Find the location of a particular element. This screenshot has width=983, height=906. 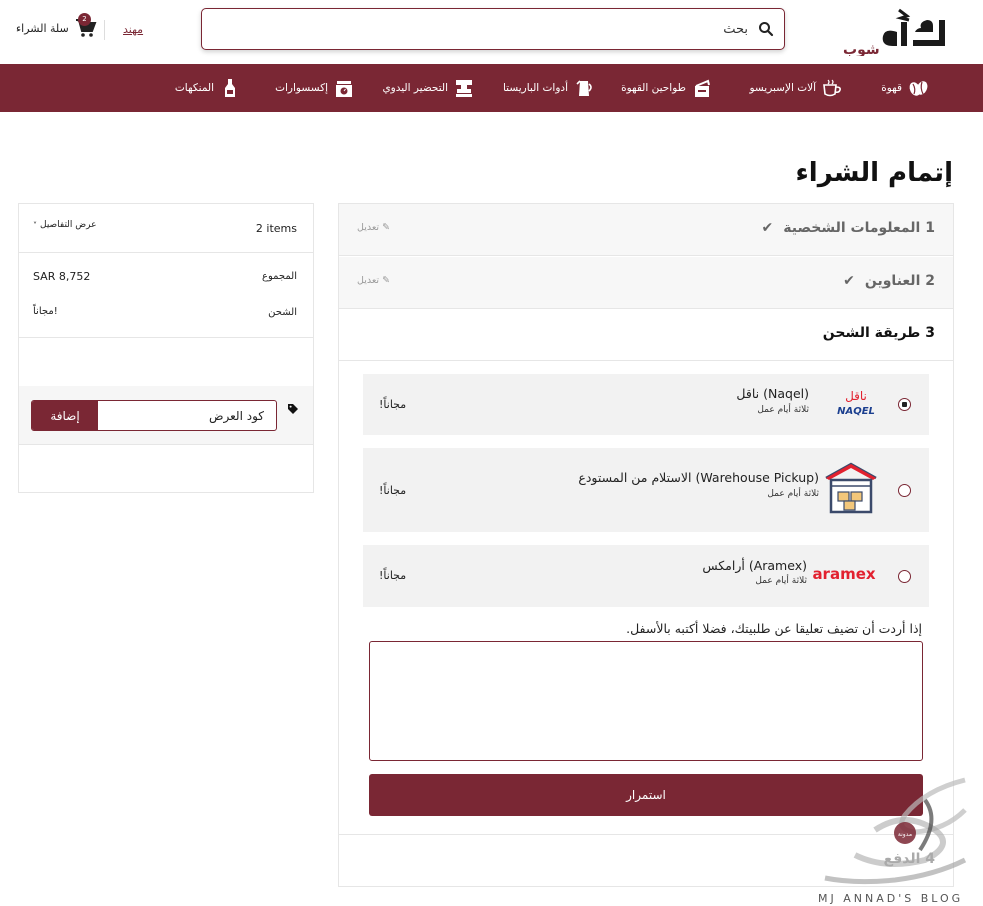

promo-code-group: إضافة is located at coordinates (154, 415).